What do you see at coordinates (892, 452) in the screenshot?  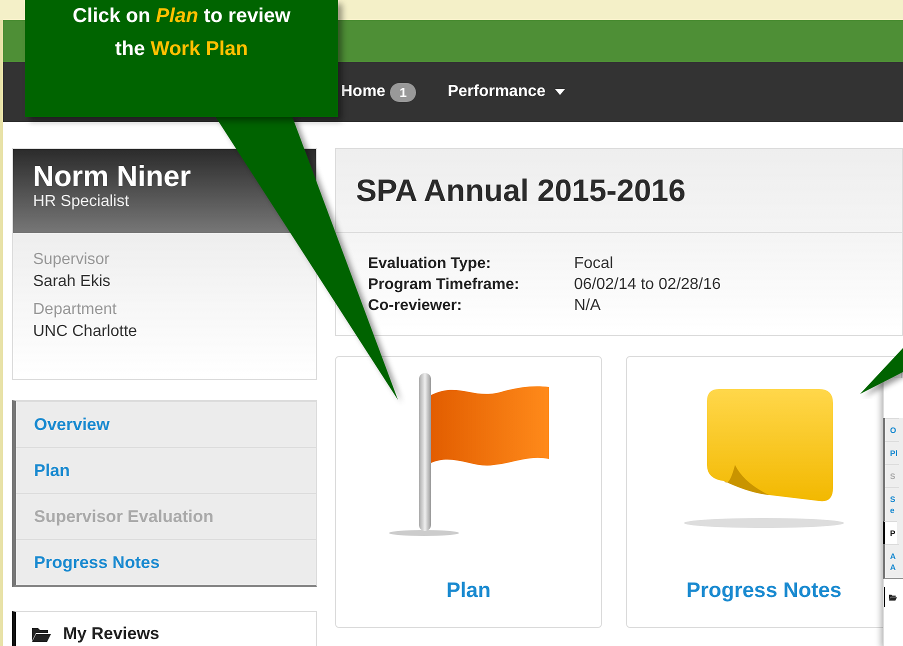 I see `thumbnail-item: Pl` at bounding box center [892, 452].